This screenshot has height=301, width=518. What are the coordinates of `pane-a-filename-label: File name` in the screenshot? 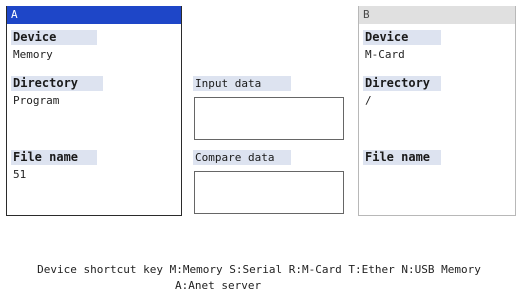 It's located at (54, 157).